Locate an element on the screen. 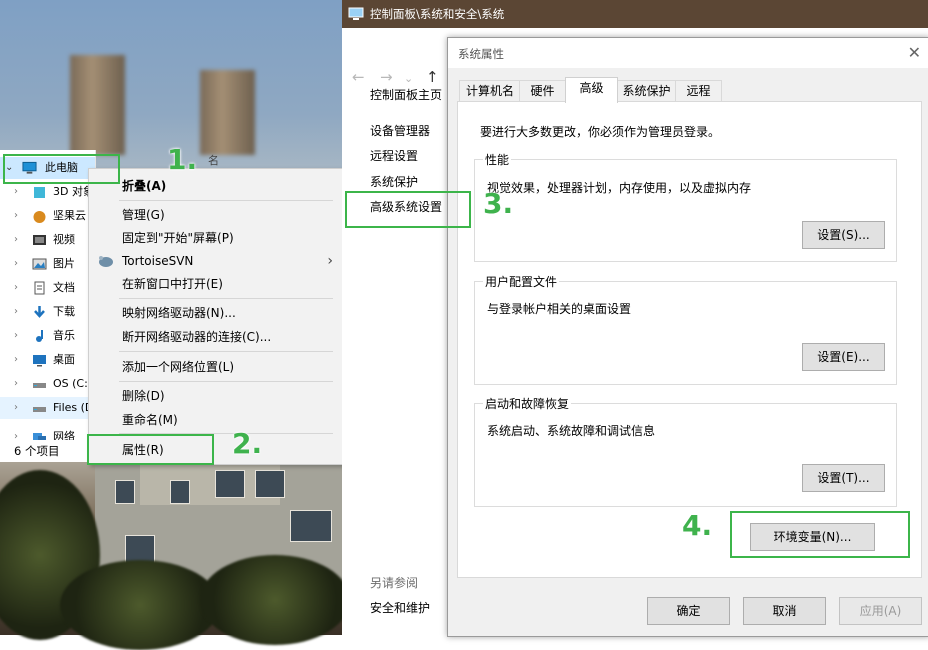 Image resolution: width=928 pixels, height=650 pixels. close-icon: ✕ is located at coordinates (914, 52).